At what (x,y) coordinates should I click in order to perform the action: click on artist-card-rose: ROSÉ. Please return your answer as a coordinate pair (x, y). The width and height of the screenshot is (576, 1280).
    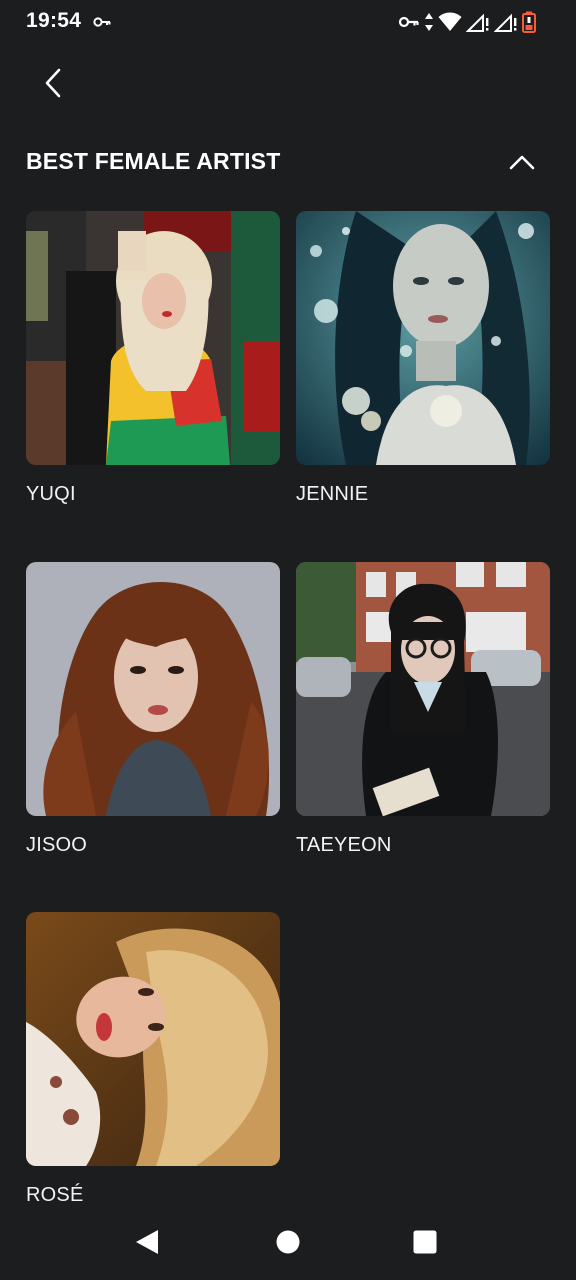
    Looking at the image, I should click on (153, 1059).